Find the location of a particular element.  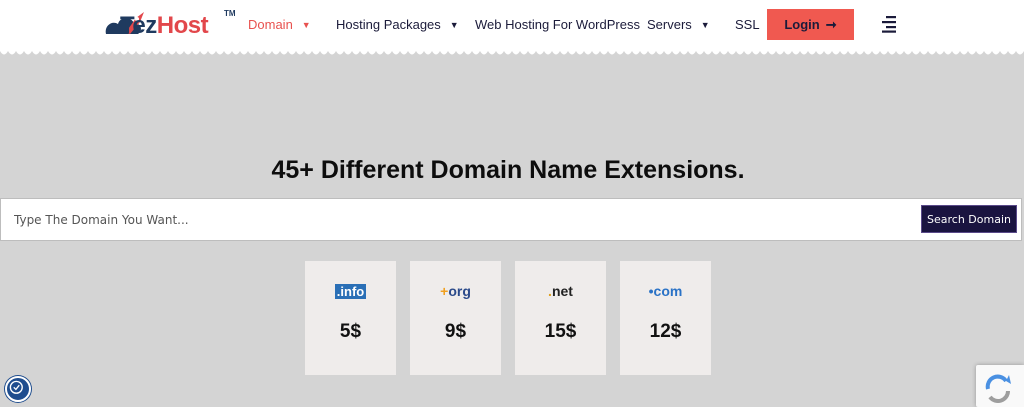

nav-ssl: SSL is located at coordinates (747, 24).